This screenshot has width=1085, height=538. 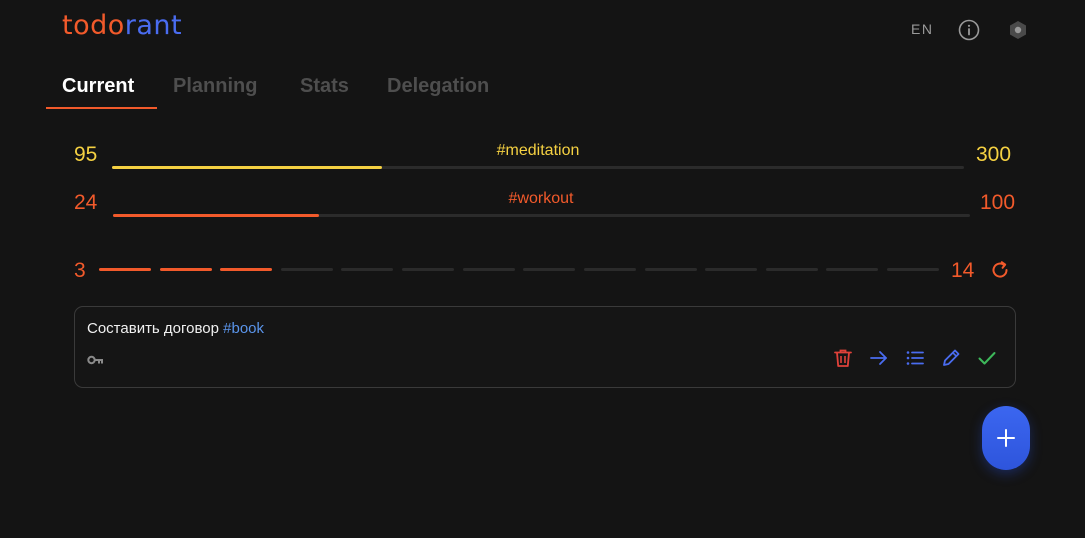 What do you see at coordinates (843, 358) in the screenshot?
I see `trash-icon` at bounding box center [843, 358].